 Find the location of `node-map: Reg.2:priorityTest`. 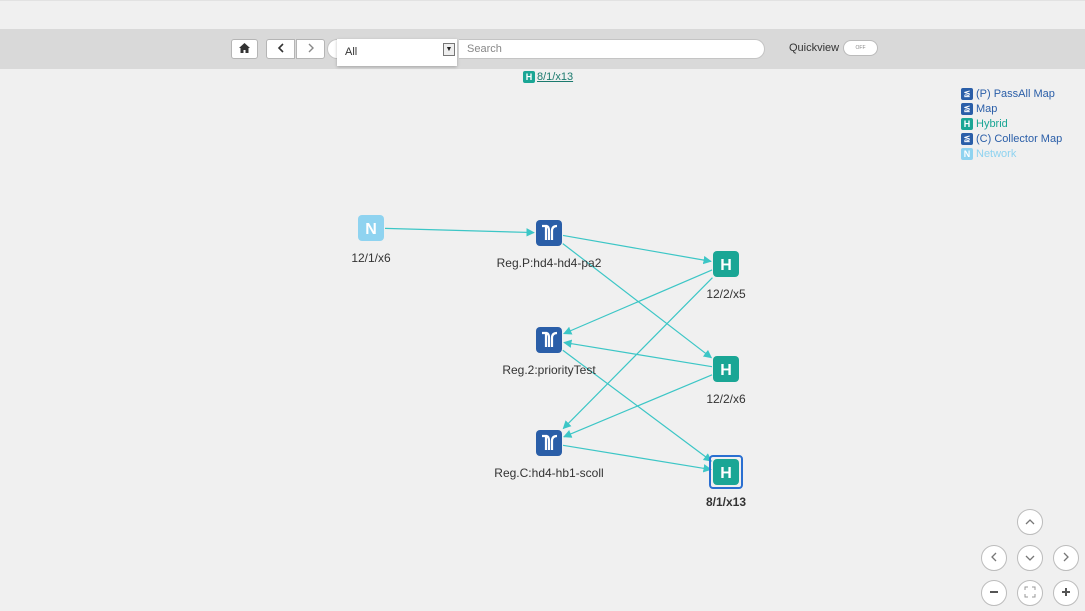

node-map: Reg.2:priorityTest is located at coordinates (549, 352).